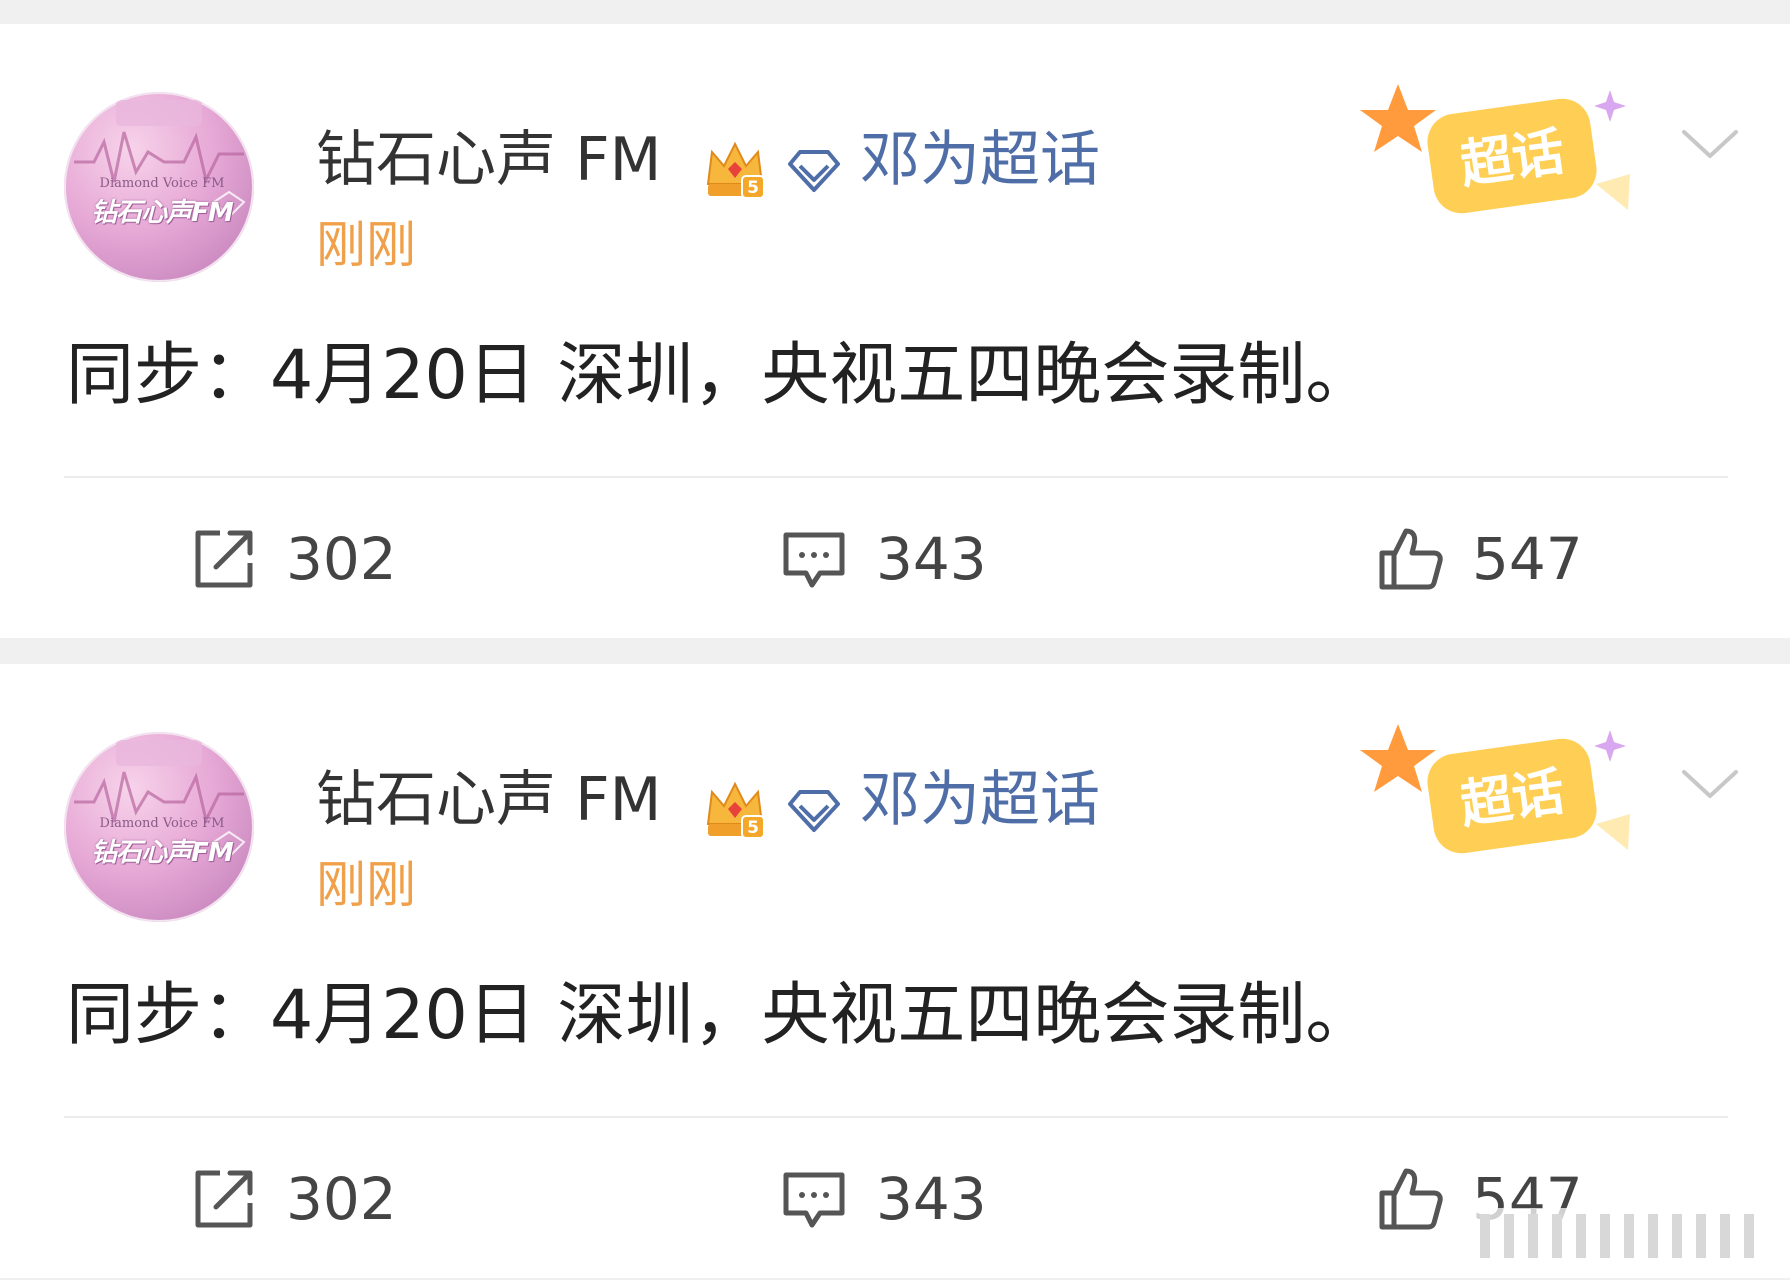 The height and width of the screenshot is (1280, 1790). What do you see at coordinates (1527, 559) in the screenshot?
I see `like-count: 547` at bounding box center [1527, 559].